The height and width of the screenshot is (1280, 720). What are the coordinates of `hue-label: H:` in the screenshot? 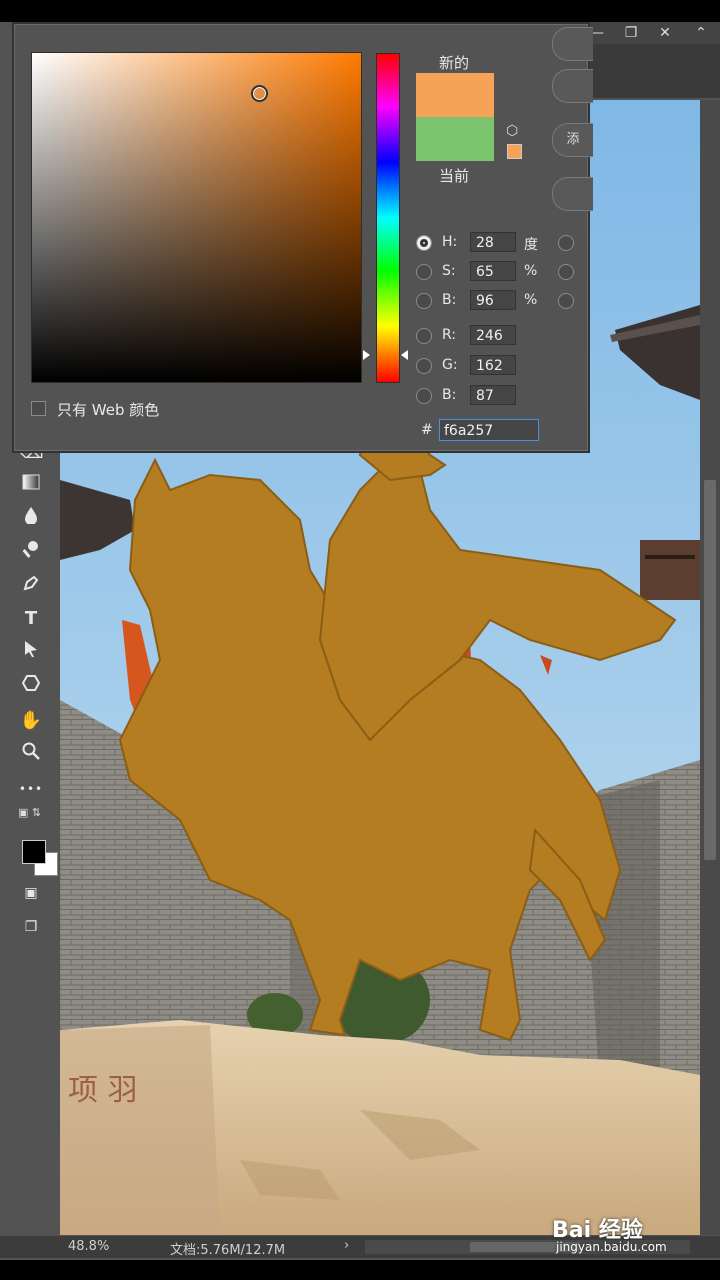 It's located at (450, 242).